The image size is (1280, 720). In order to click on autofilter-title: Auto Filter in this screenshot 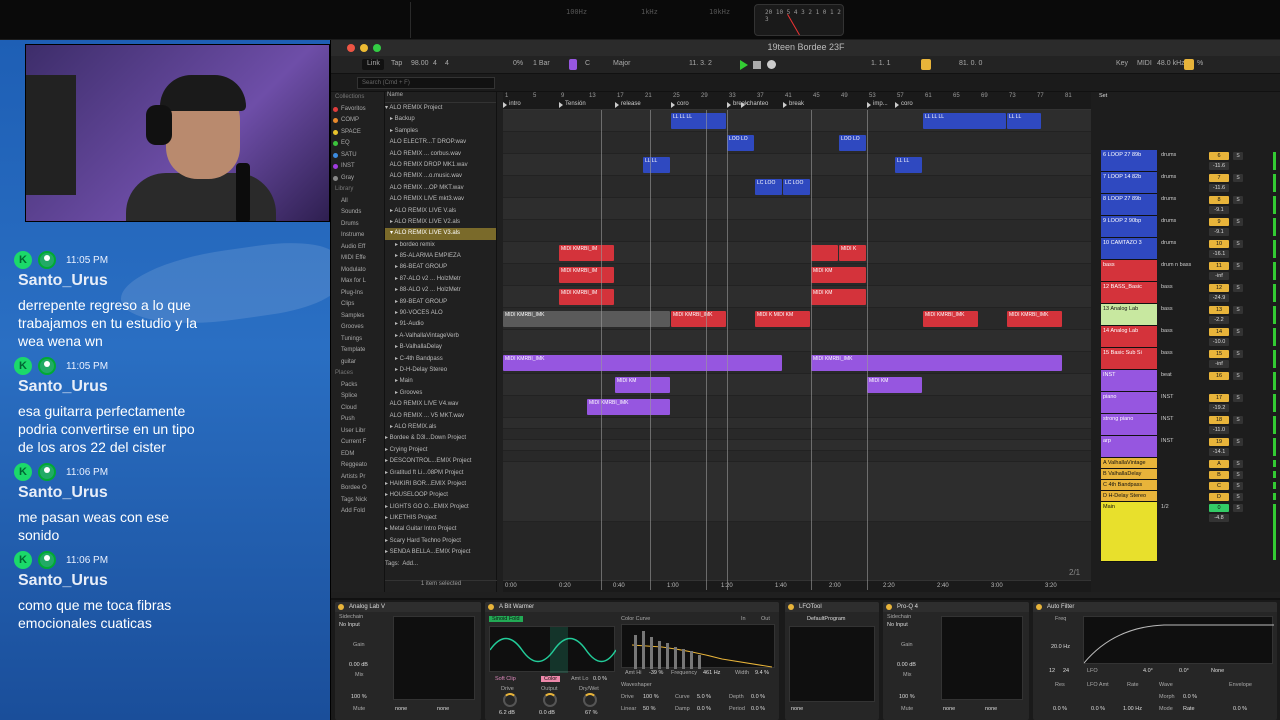, I will do `click(1155, 607)`.